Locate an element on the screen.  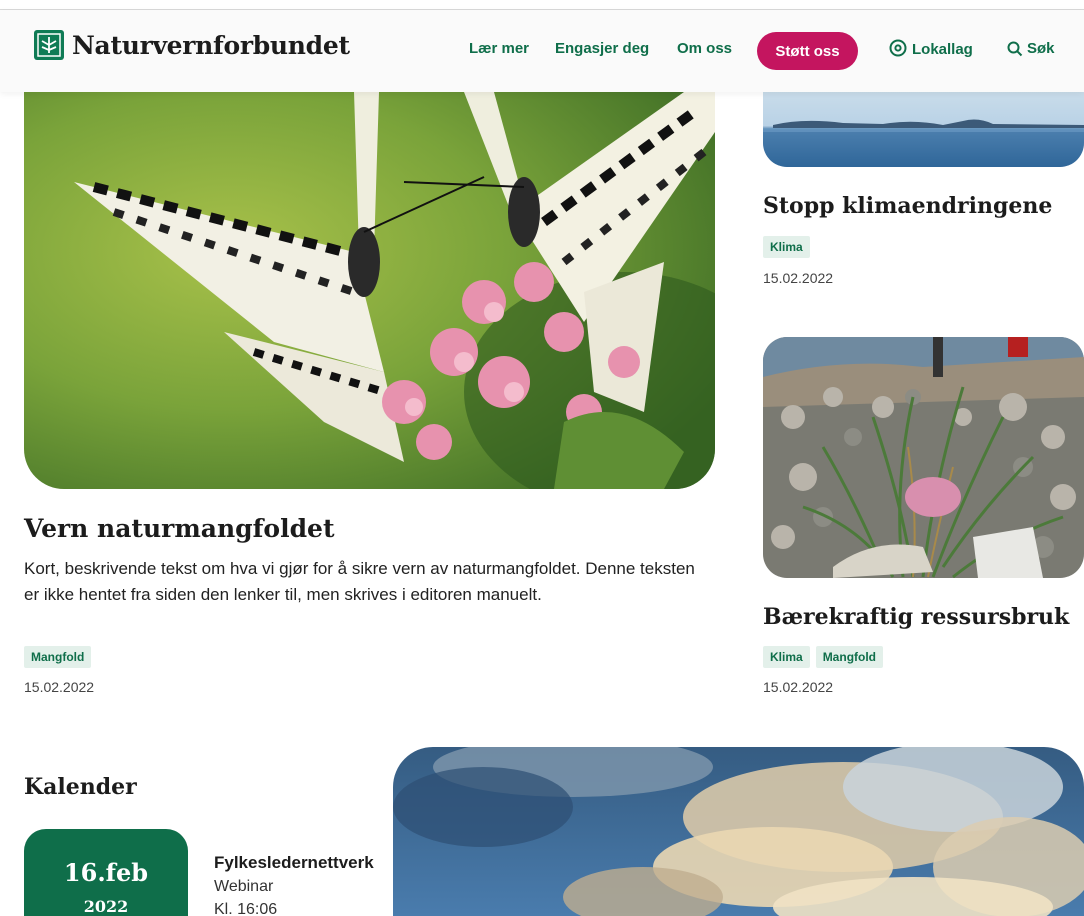
hero-date: 15.02.2022 is located at coordinates (59, 687).